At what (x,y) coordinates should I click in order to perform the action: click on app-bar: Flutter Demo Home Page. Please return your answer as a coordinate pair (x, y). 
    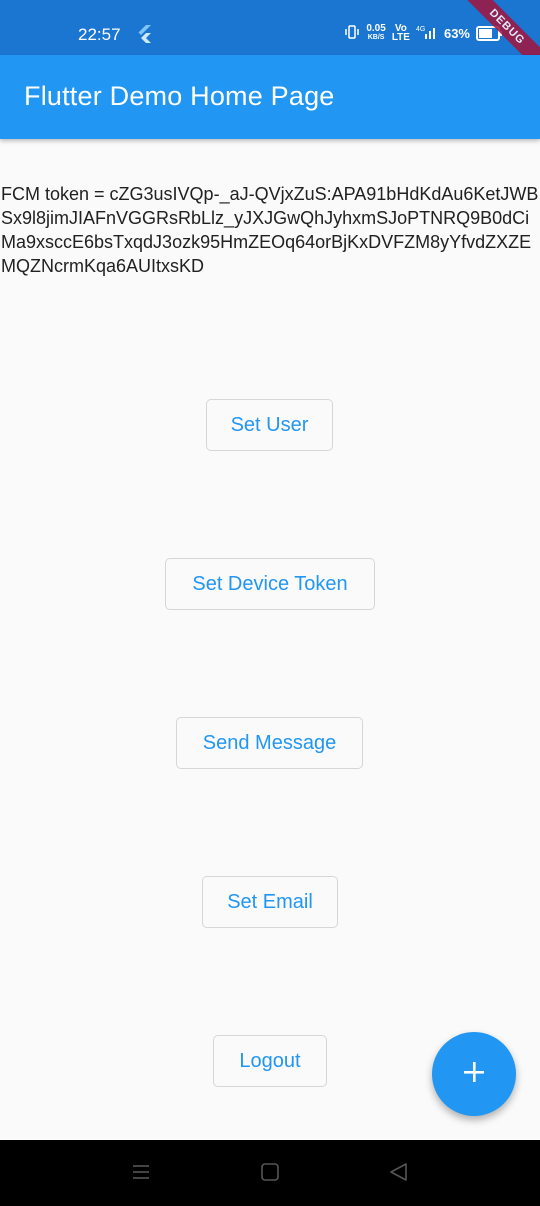
    Looking at the image, I should click on (270, 97).